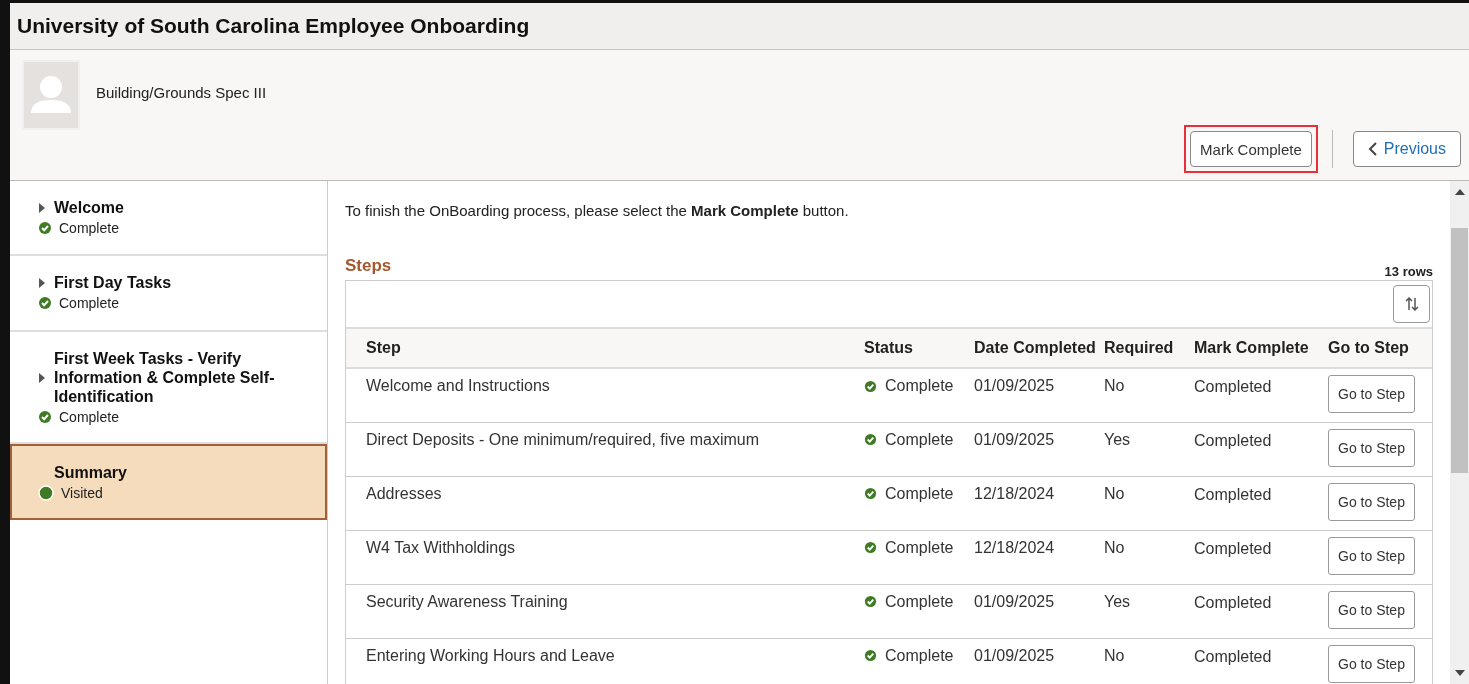 This screenshot has width=1469, height=684. Describe the element at coordinates (597, 210) in the screenshot. I see `instruction-text: To finish the OnBoarding process, please select the Mark Complete button.` at that location.